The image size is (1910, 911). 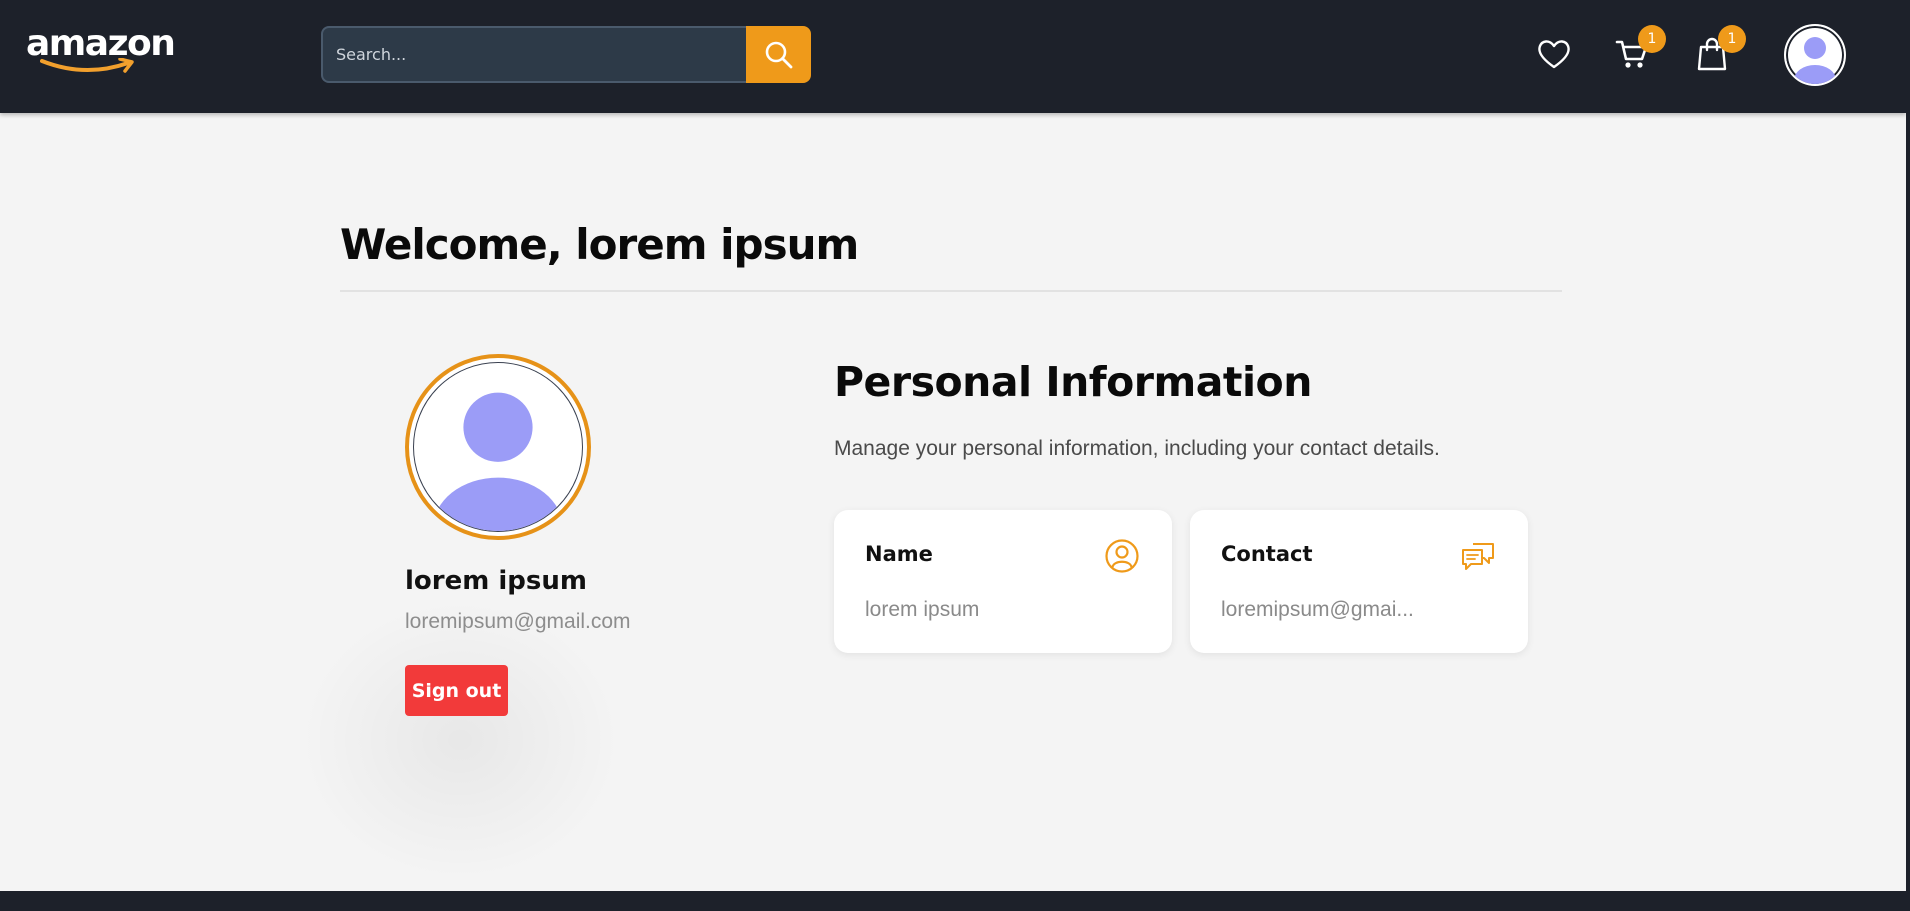 I want to click on page-title: Welcome, lorem ipsum, so click(x=599, y=244).